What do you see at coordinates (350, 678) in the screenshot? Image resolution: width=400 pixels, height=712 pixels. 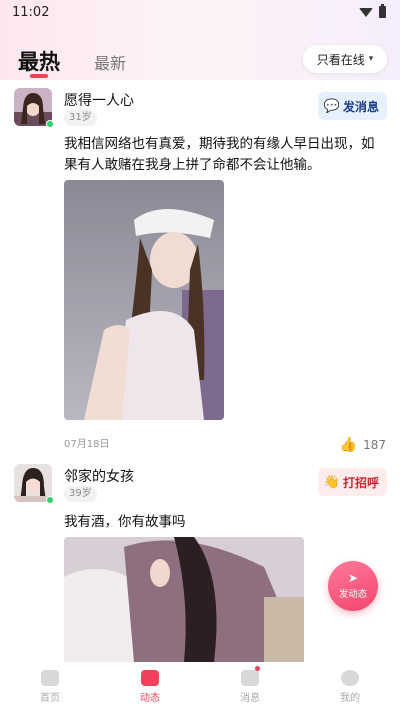 I see `profile-icon` at bounding box center [350, 678].